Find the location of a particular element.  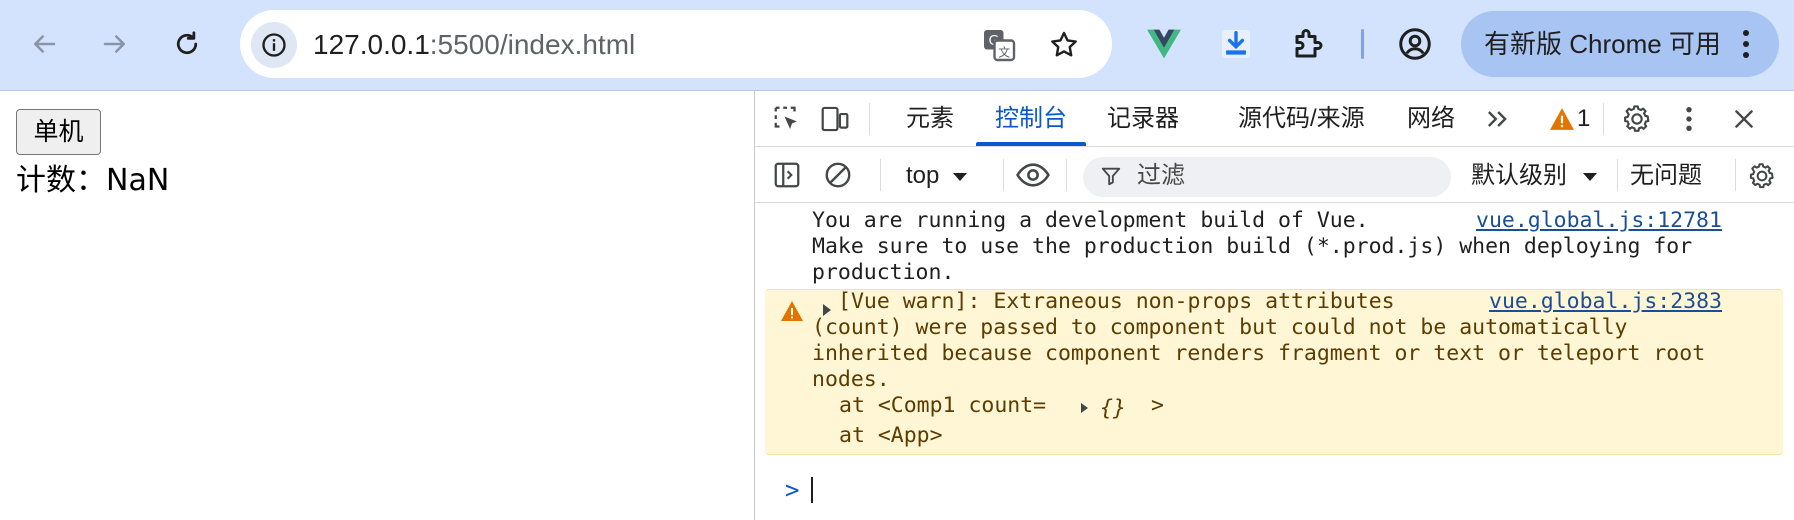

sidebar-icon is located at coordinates (787, 175).